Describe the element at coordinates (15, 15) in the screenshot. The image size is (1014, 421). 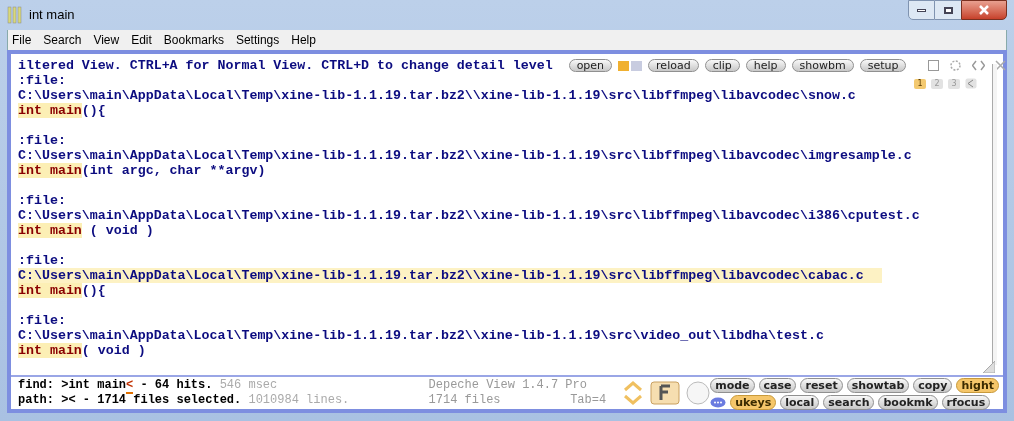
I see `app-icon` at that location.